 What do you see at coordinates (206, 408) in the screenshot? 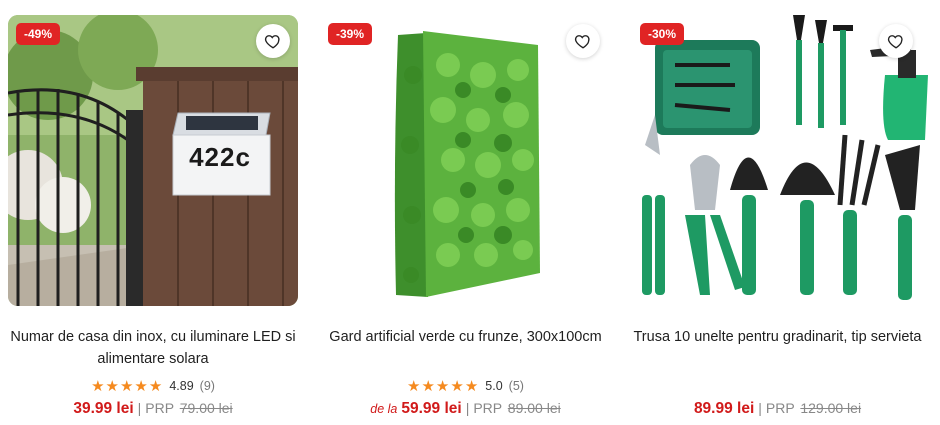
I see `old-price: 79.00 lei` at bounding box center [206, 408].